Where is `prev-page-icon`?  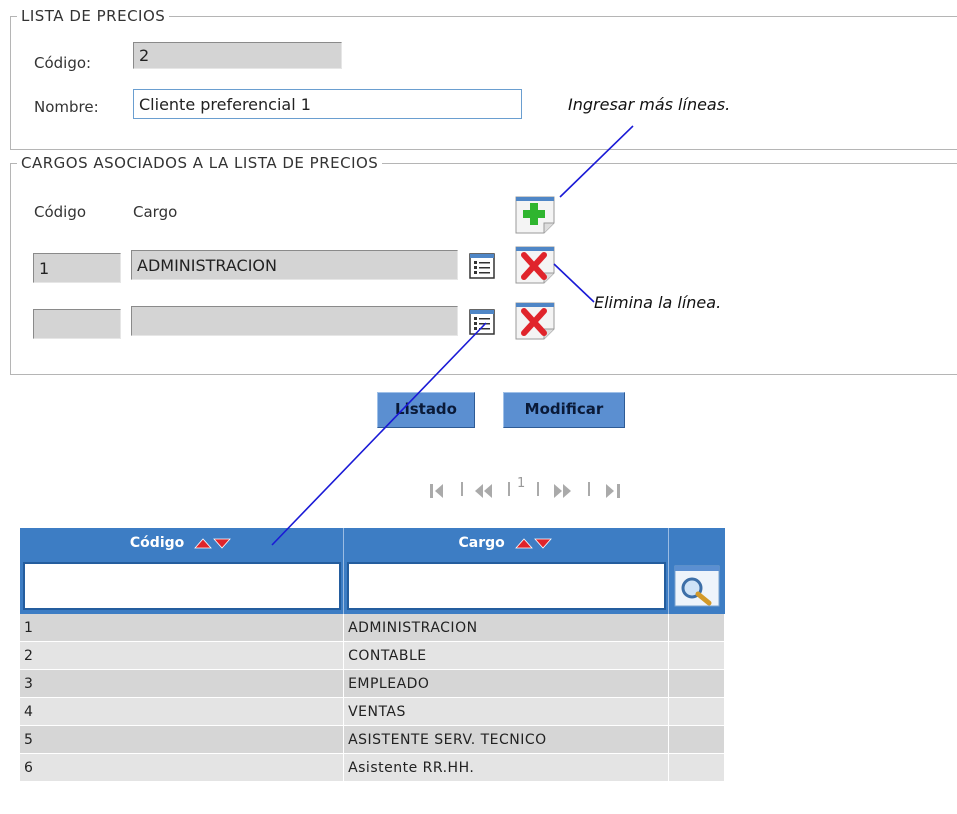 prev-page-icon is located at coordinates (483, 491).